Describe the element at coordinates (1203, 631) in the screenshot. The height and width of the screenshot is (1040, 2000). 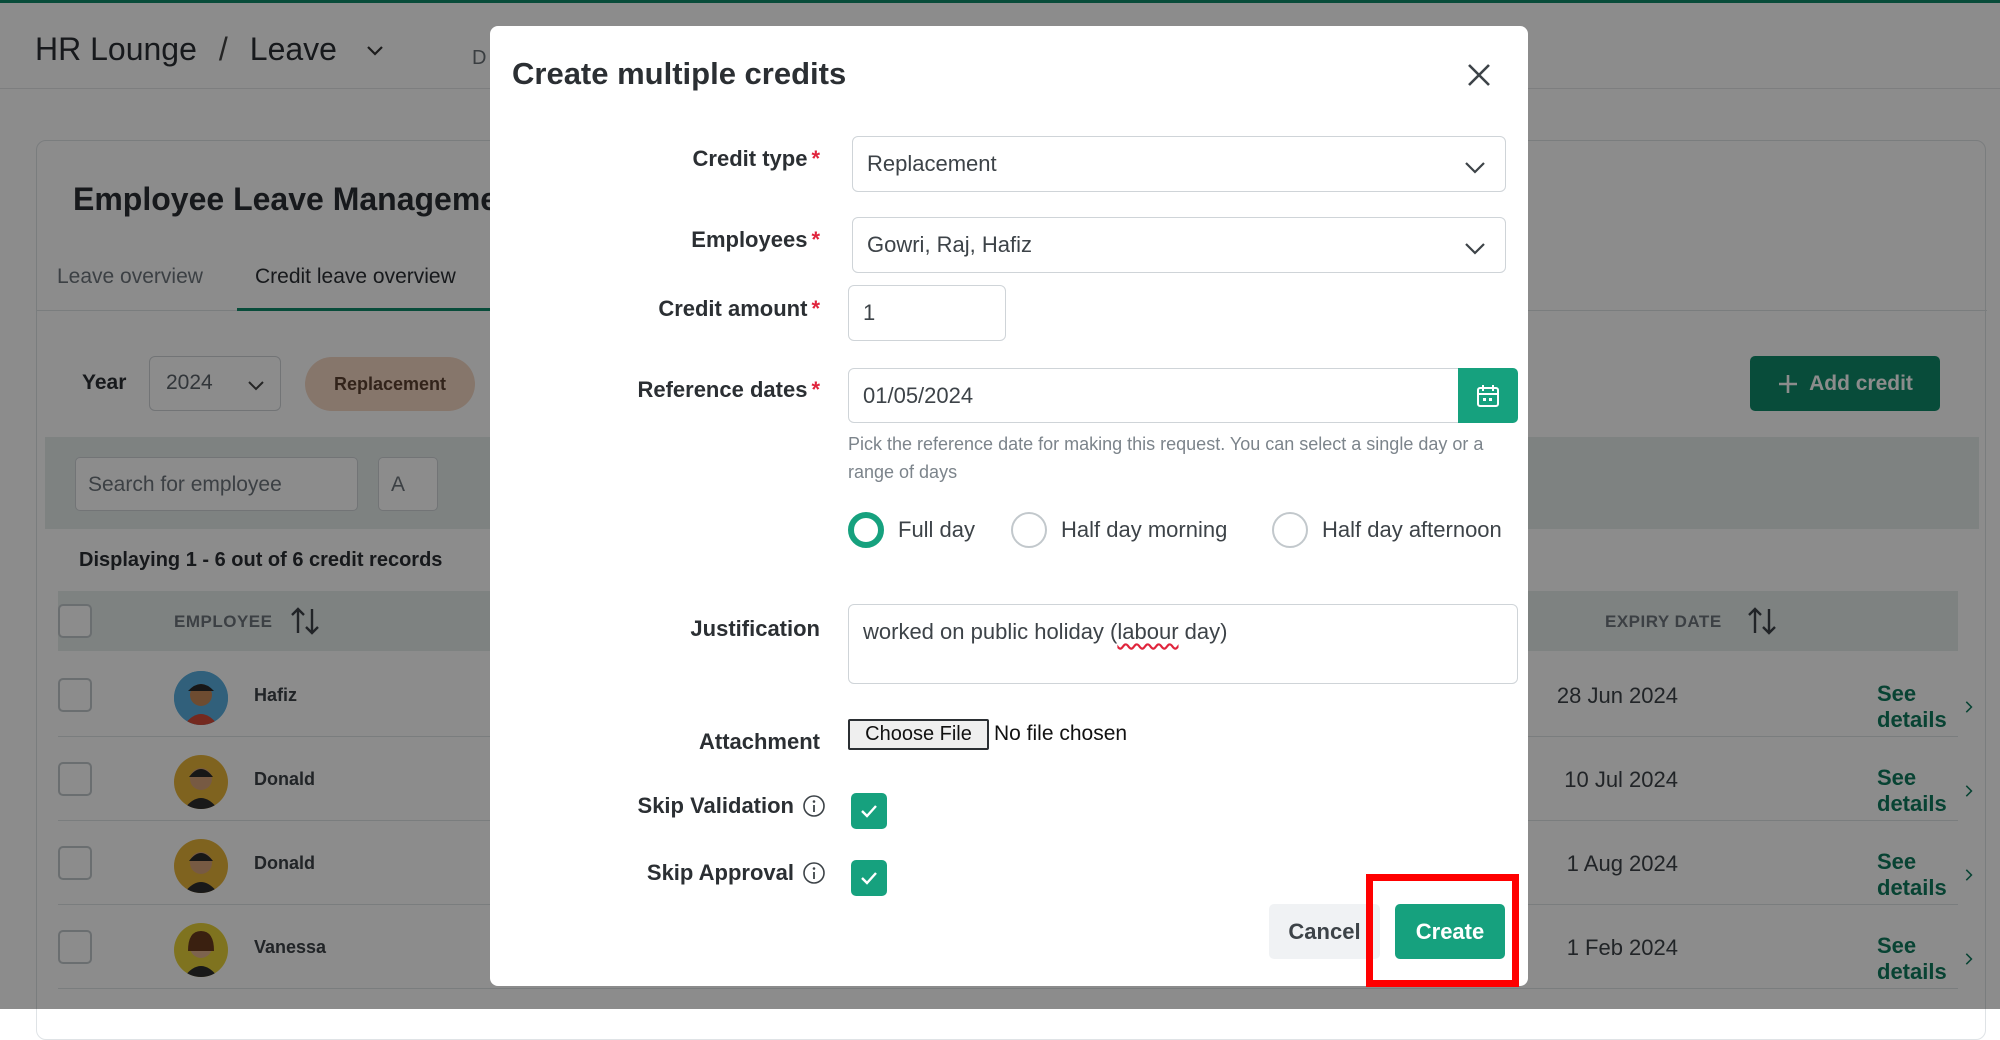
I see `justification-text-end: day)` at that location.